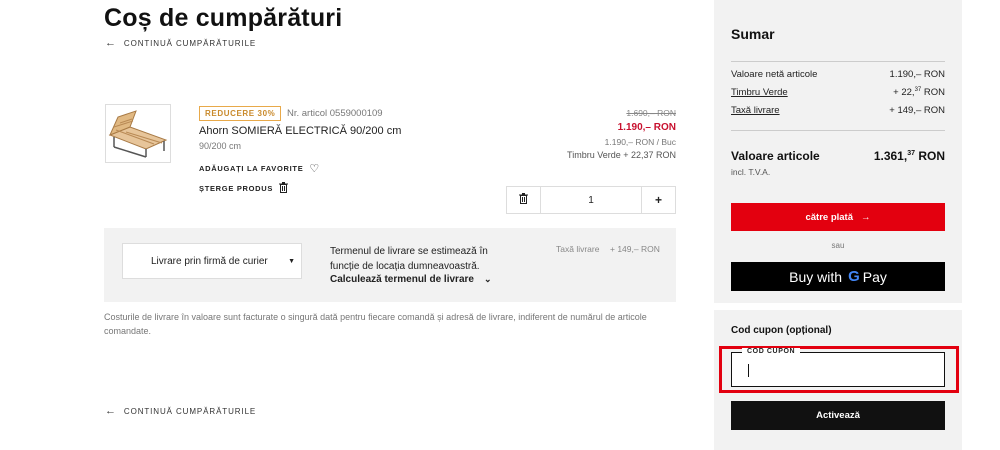 This screenshot has width=1000, height=450. What do you see at coordinates (578, 249) in the screenshot?
I see `delivery-tax-label: Taxă livrare` at bounding box center [578, 249].